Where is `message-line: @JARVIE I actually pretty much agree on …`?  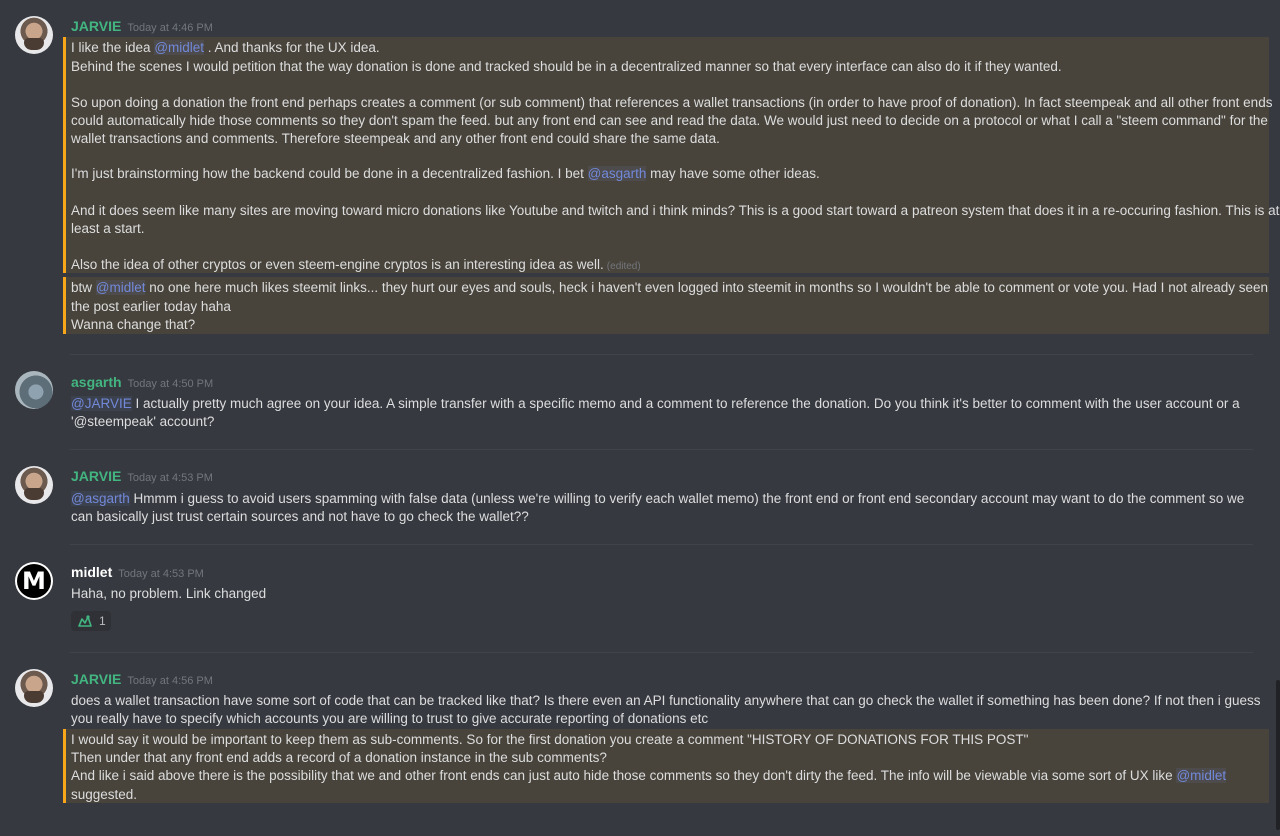
message-line: @JARVIE I actually pretty much agree on … is located at coordinates (655, 403).